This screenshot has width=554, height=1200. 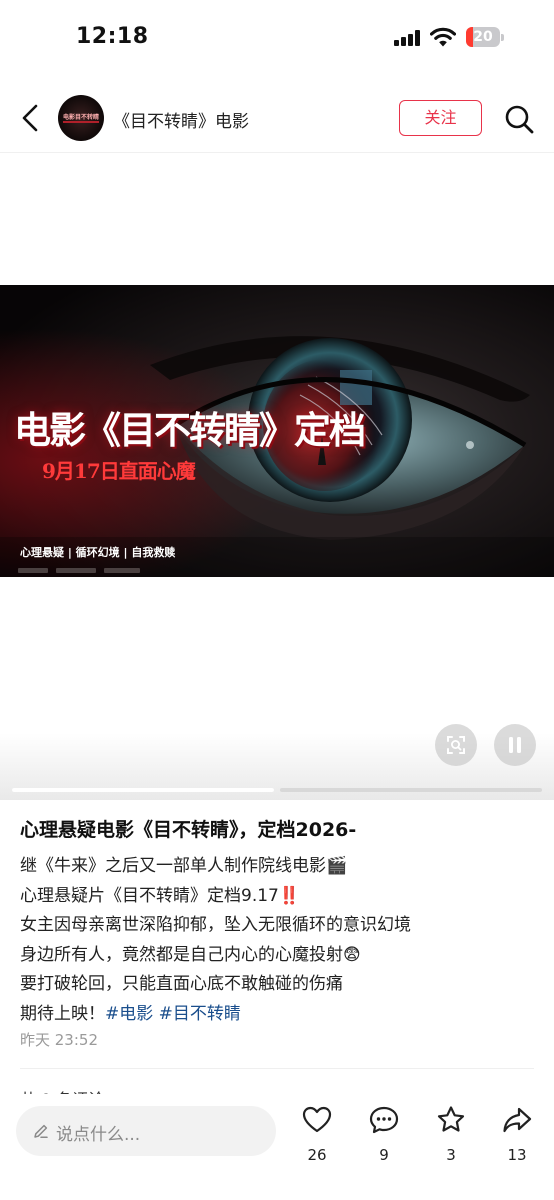 What do you see at coordinates (277, 35) in the screenshot?
I see `status-bar: 12:18 20` at bounding box center [277, 35].